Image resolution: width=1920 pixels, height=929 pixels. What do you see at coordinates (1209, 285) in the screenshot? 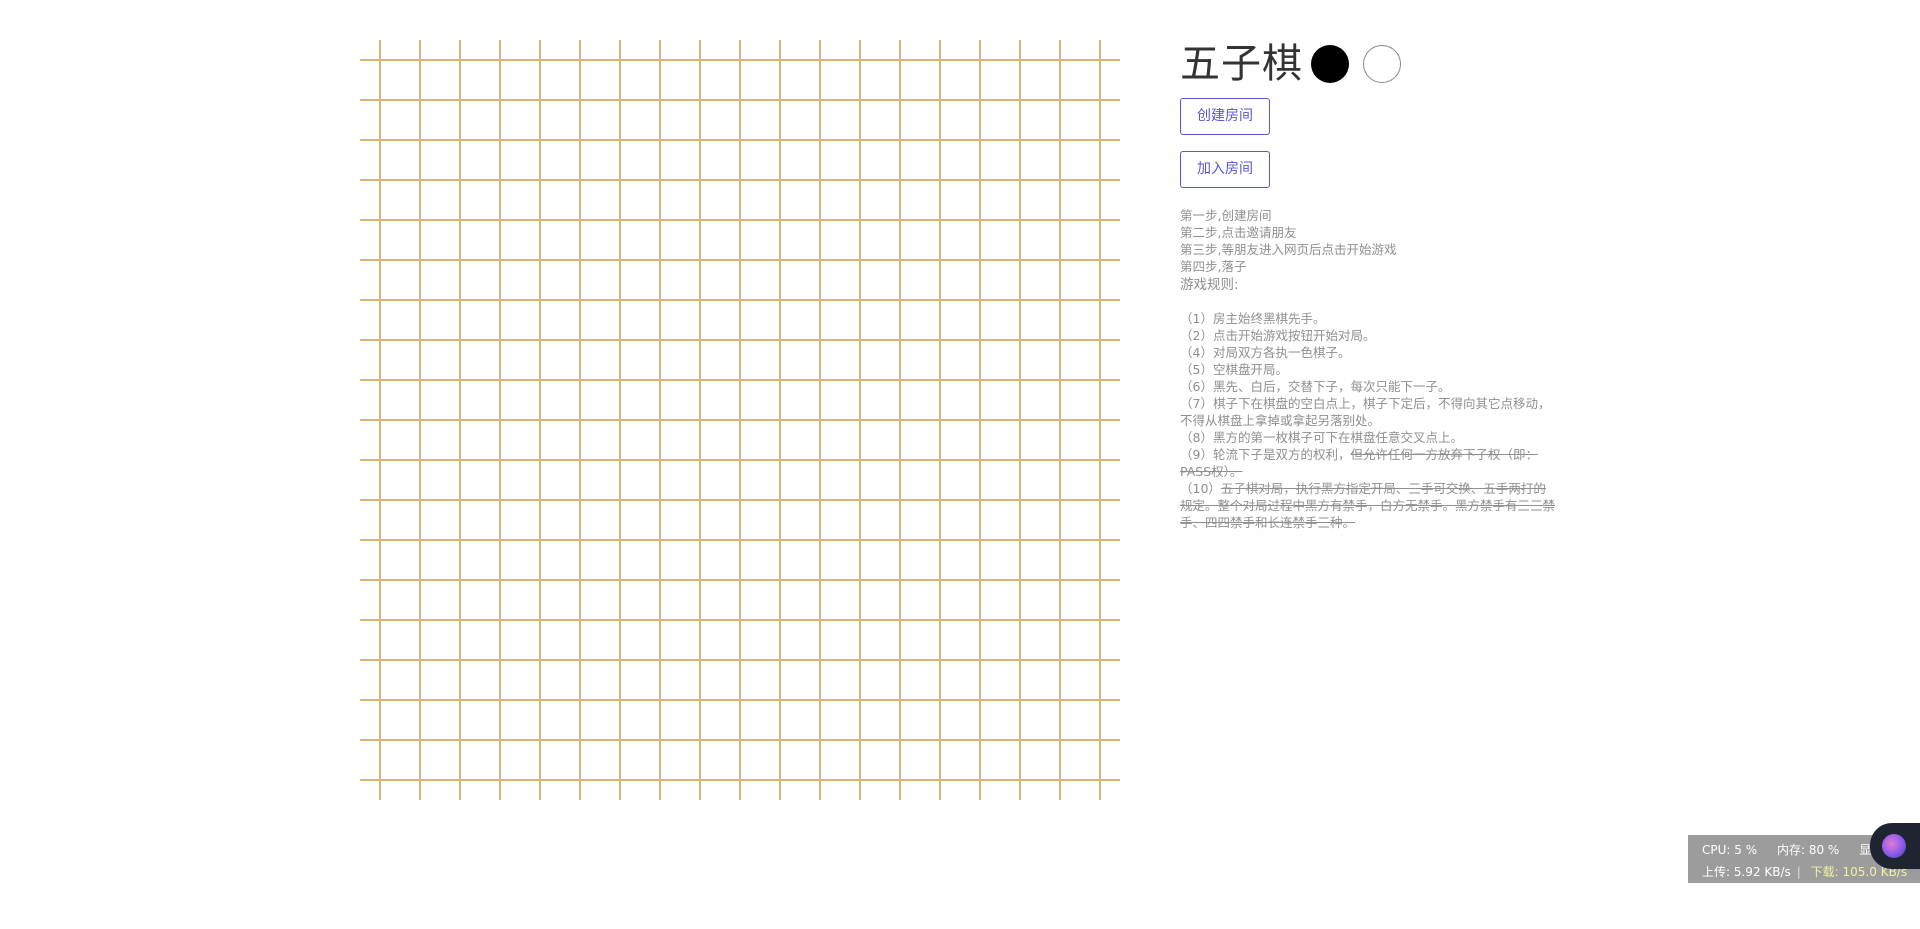
I see `rules-heading: 游戏规则:` at bounding box center [1209, 285].